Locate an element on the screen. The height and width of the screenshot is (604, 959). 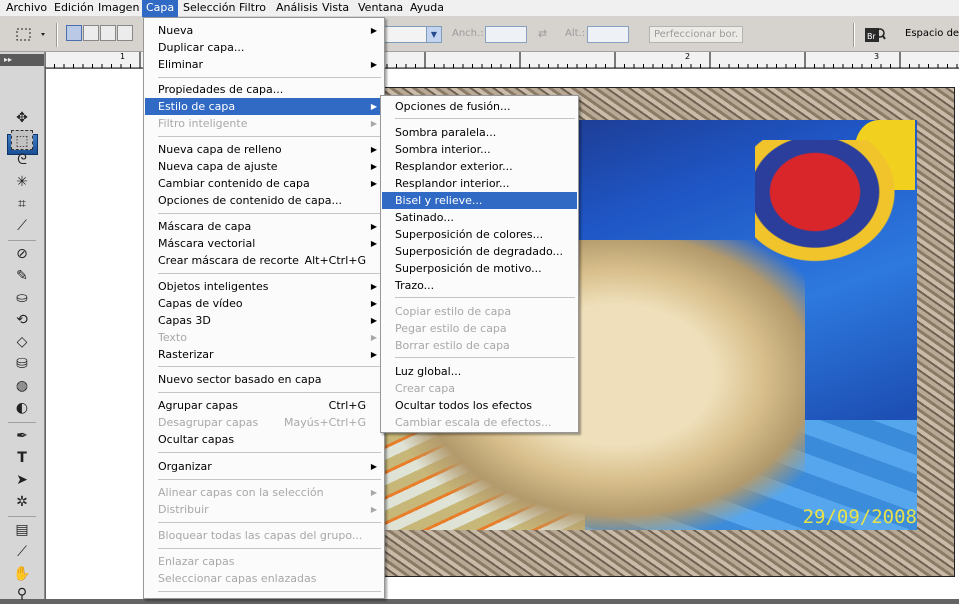
notes-tool-icon: ▤ is located at coordinates (22, 530).